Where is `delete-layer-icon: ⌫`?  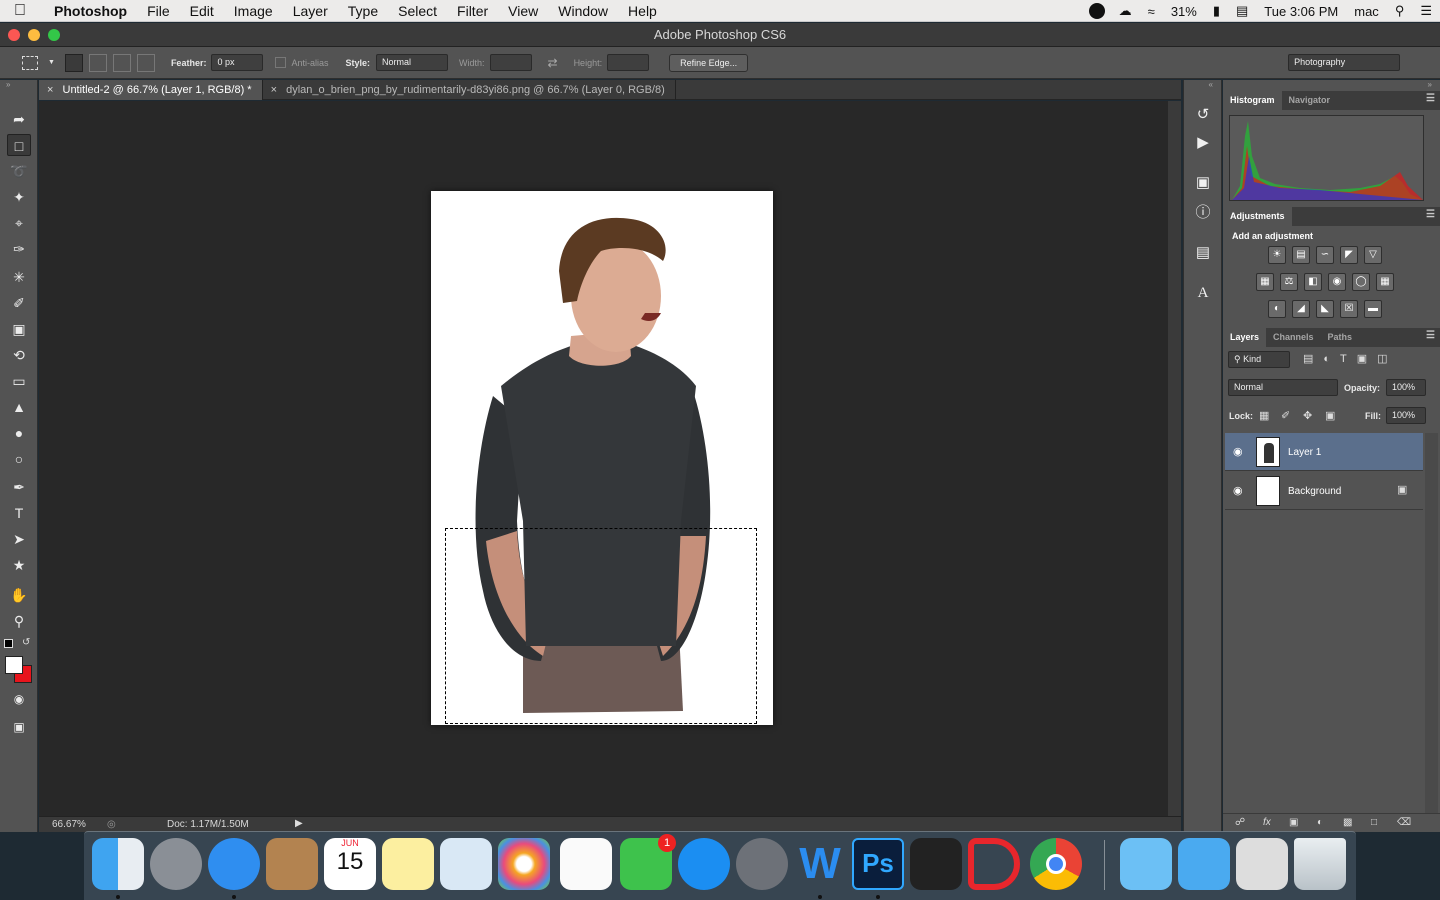
delete-layer-icon: ⌫ is located at coordinates (1404, 822).